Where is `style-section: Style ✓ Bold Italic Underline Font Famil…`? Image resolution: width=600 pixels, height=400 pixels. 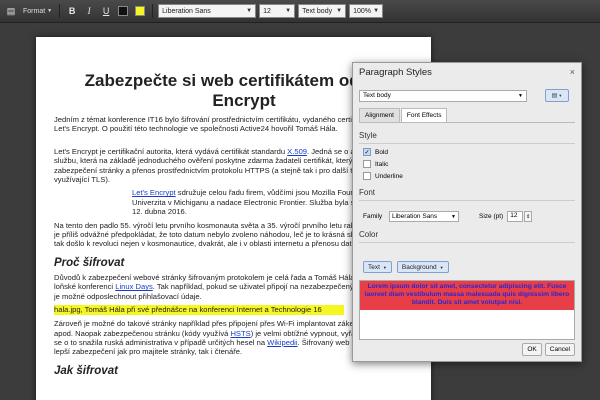 style-section: Style ✓ Bold Italic Underline Font Famil… is located at coordinates (467, 202).